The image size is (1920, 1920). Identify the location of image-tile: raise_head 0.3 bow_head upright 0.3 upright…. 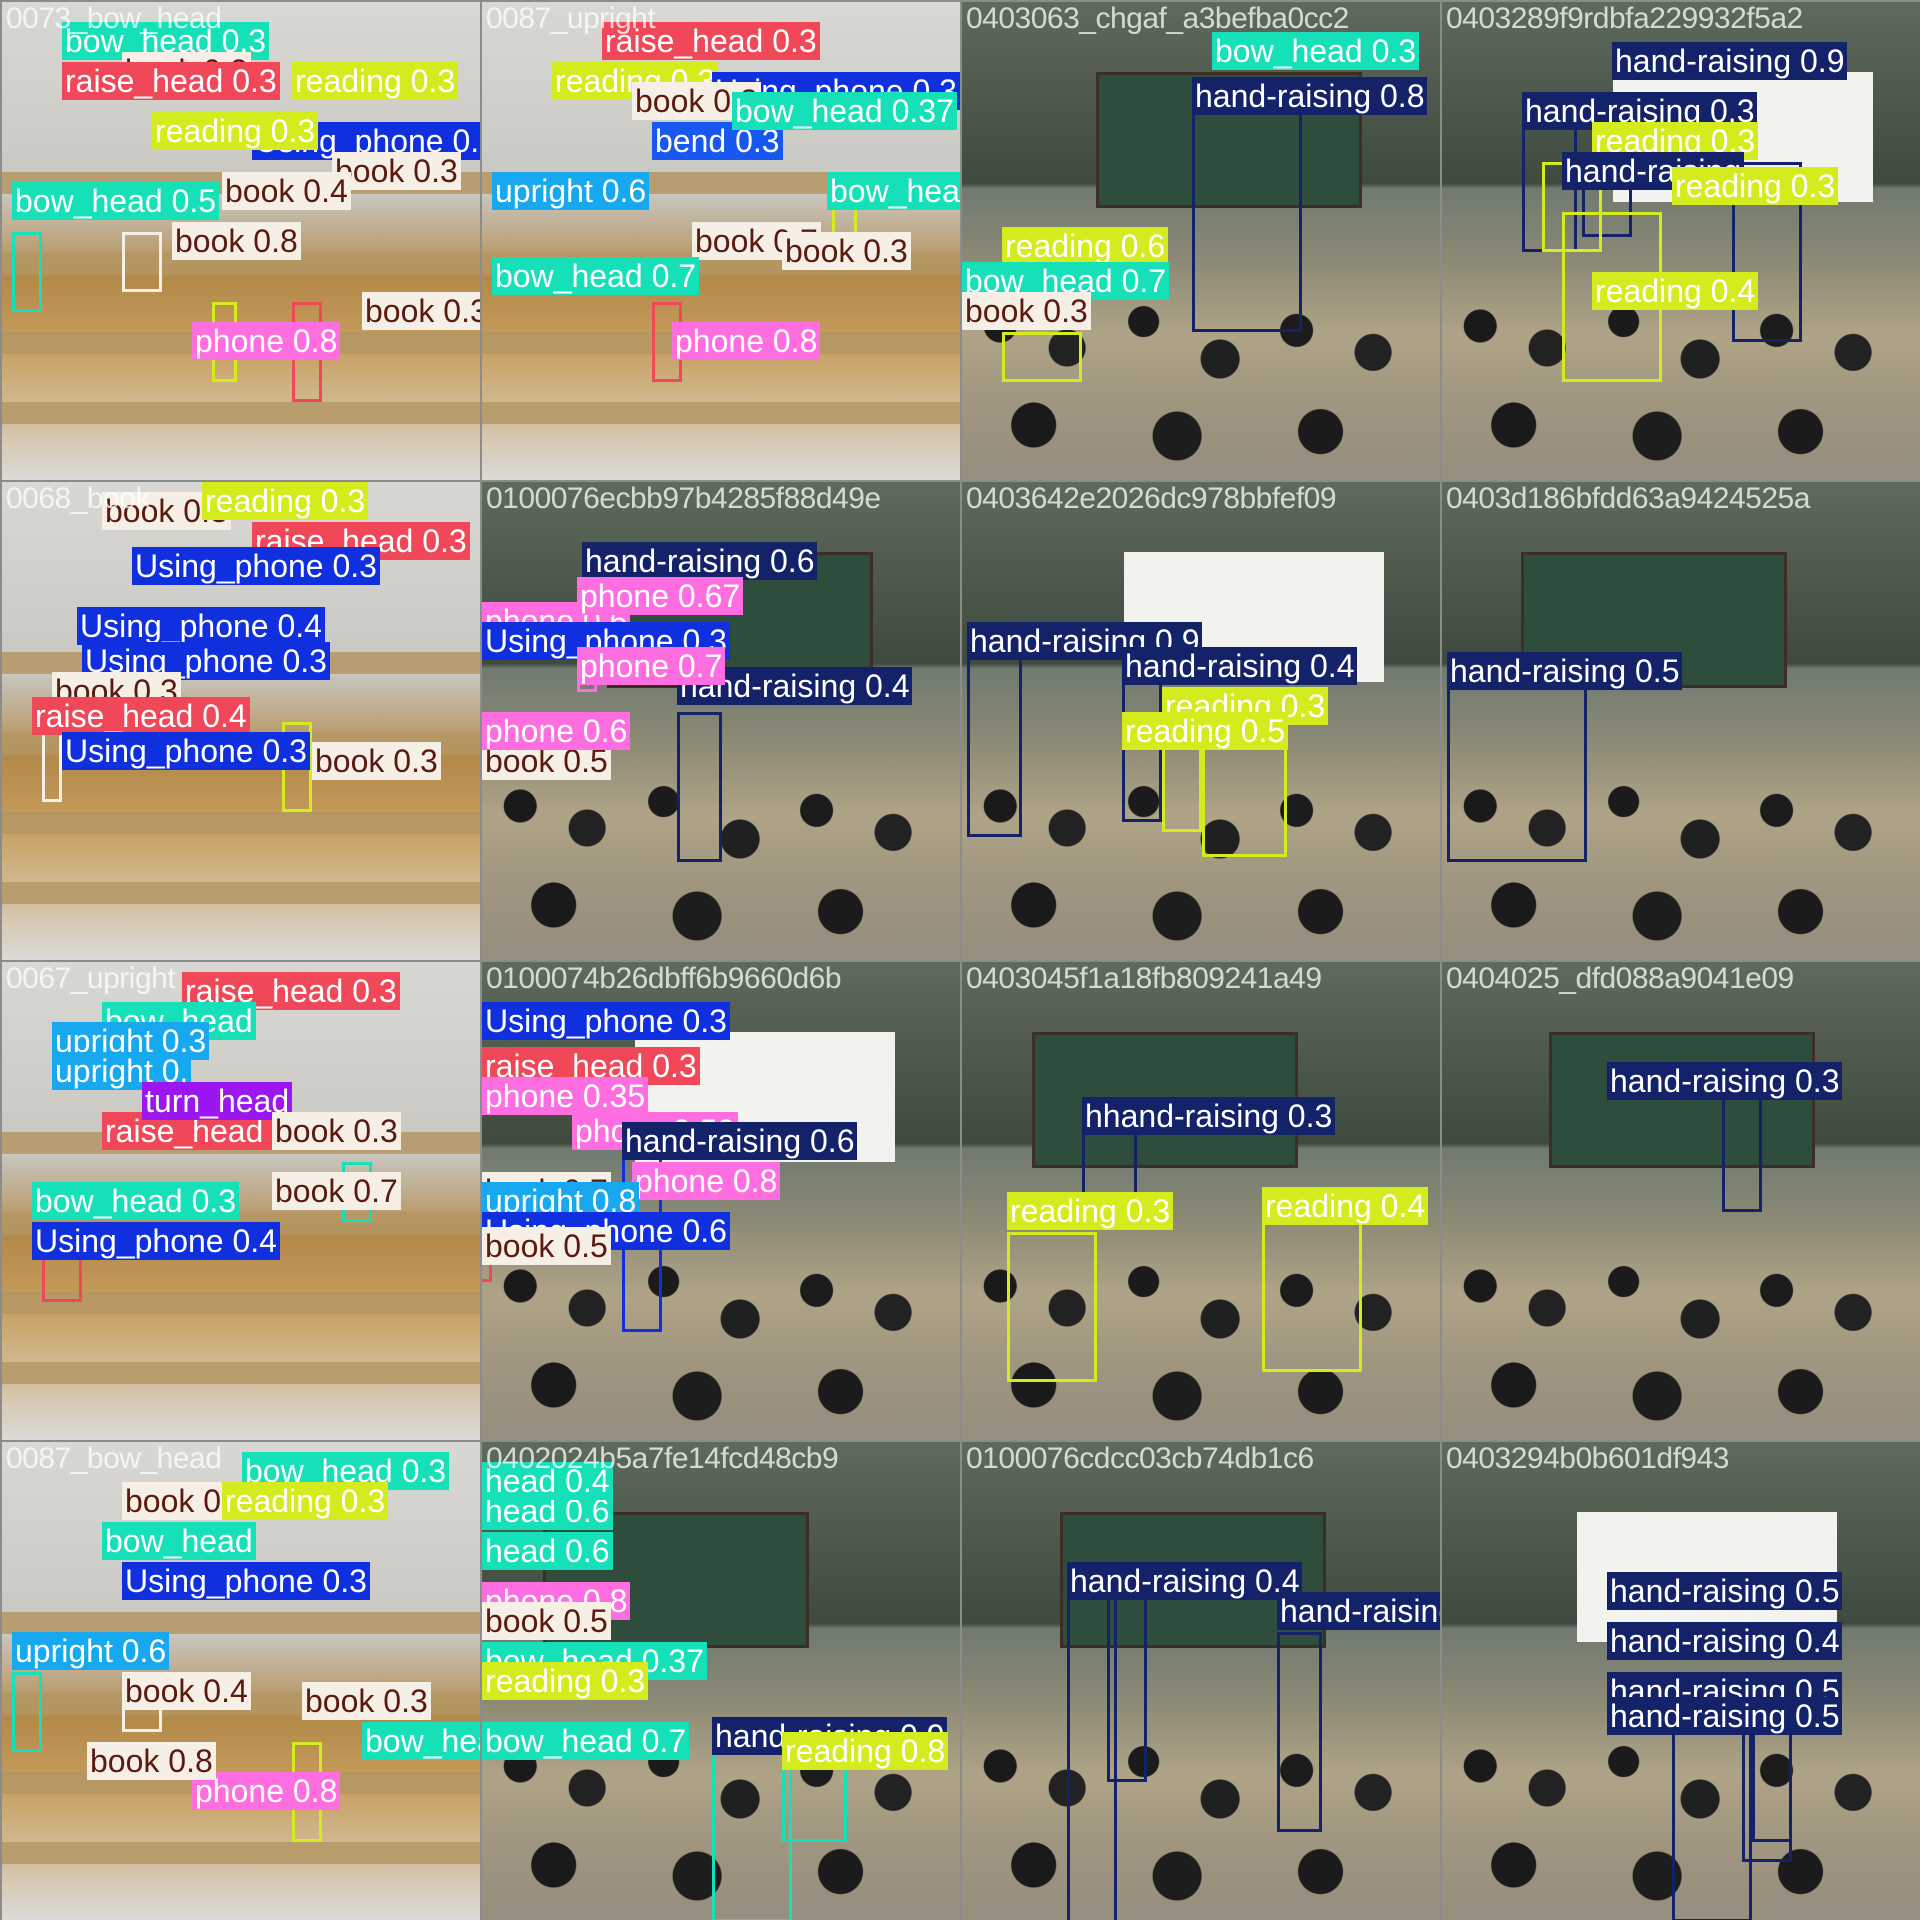
(241, 1201).